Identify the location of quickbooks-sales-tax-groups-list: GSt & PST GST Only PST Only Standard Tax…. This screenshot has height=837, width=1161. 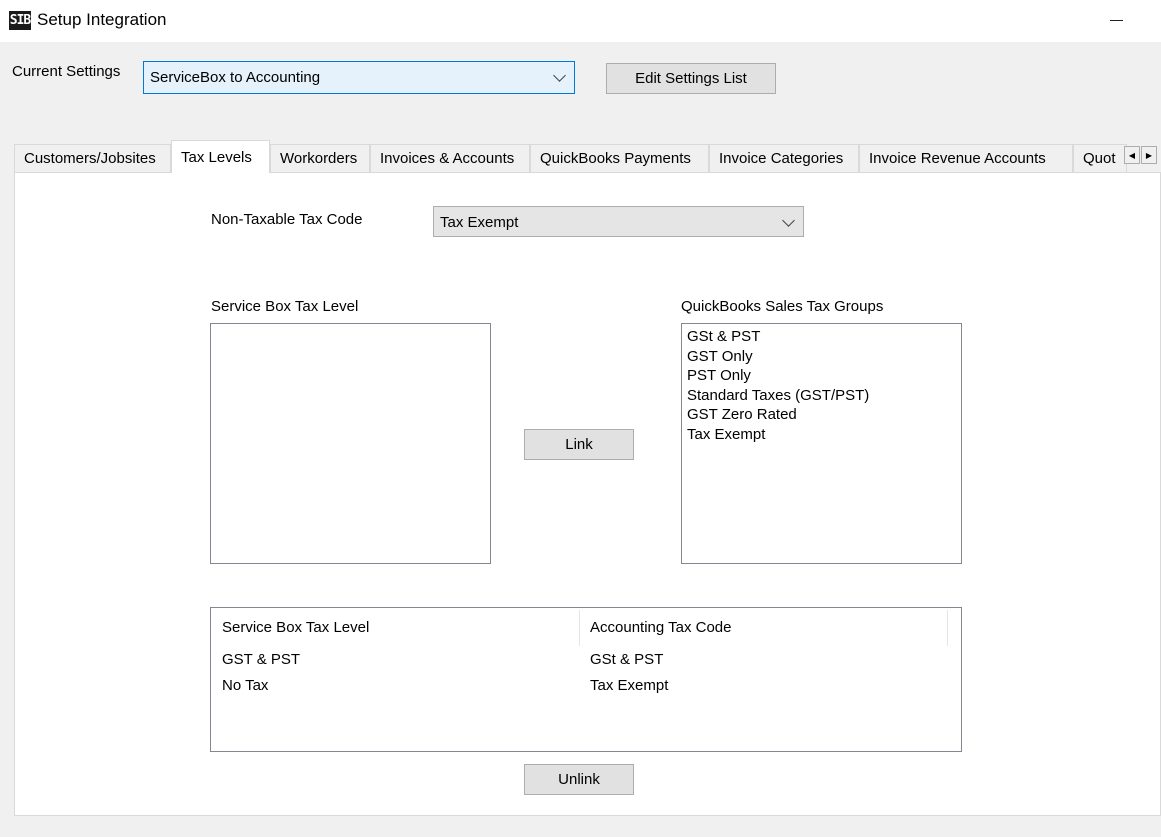
(821, 443).